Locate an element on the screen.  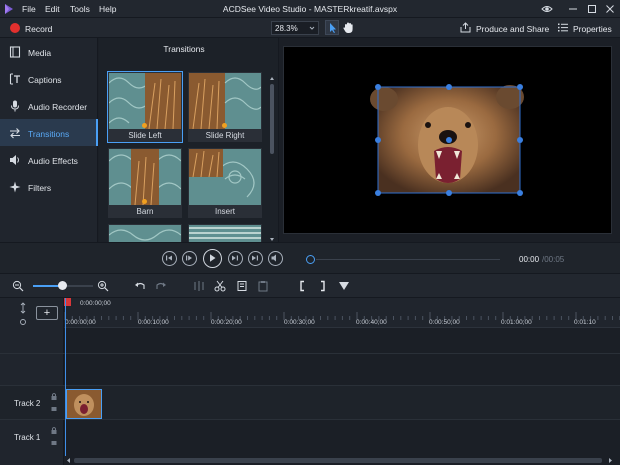
transition-slide-left: Slide Left is located at coordinates (145, 107).